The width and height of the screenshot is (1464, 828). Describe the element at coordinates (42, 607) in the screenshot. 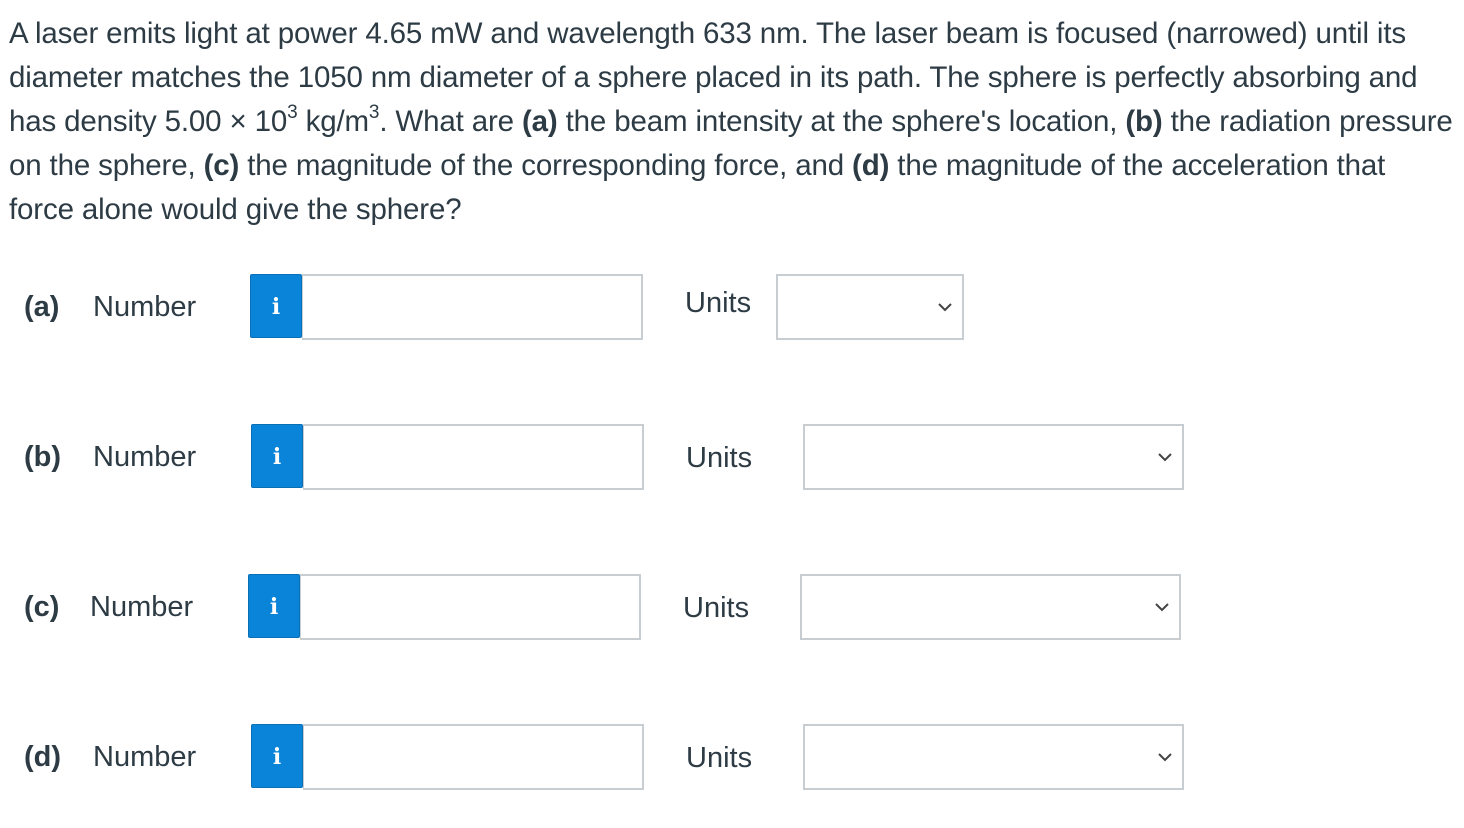

I see `part-label: (c)` at that location.